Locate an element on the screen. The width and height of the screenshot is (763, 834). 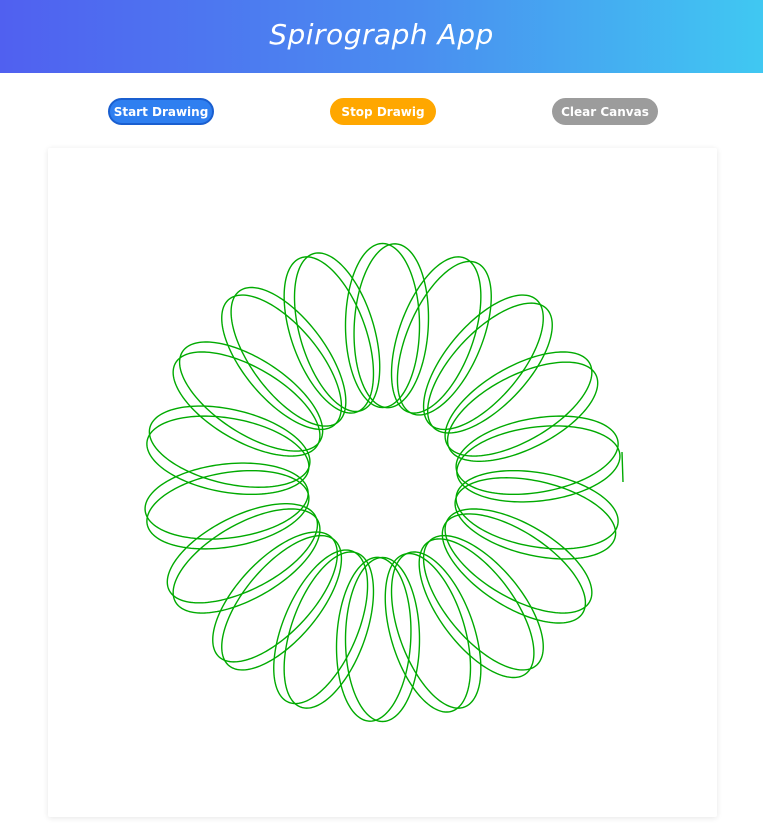
start-drawing-button: Start Drawing is located at coordinates (161, 111).